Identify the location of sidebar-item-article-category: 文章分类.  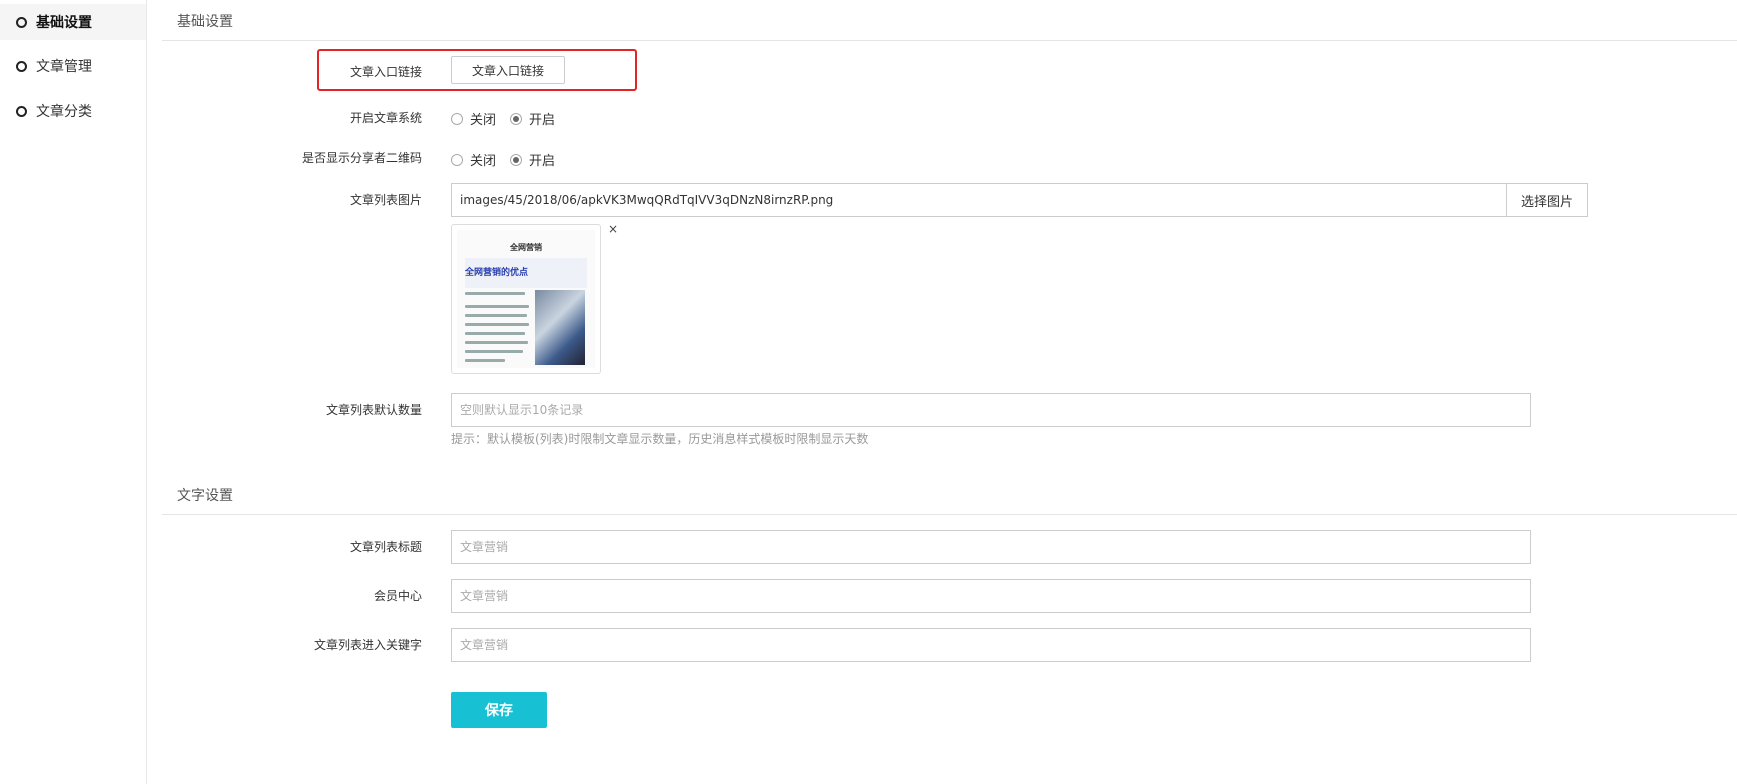
(73, 111).